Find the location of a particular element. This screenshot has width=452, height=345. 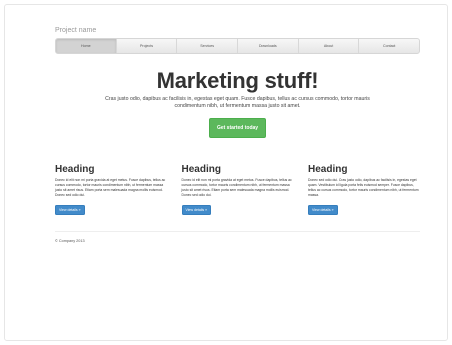

get-started-button: Get started today is located at coordinates (237, 128).